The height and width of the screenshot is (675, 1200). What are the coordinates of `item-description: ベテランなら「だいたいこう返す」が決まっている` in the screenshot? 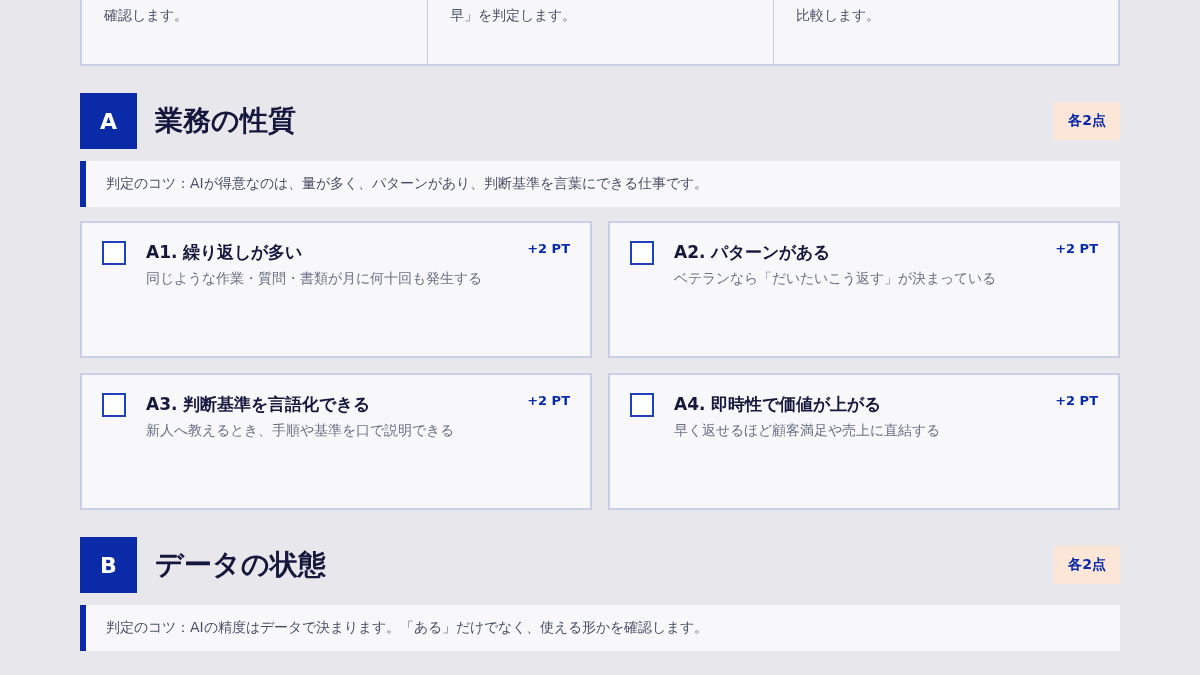 It's located at (835, 279).